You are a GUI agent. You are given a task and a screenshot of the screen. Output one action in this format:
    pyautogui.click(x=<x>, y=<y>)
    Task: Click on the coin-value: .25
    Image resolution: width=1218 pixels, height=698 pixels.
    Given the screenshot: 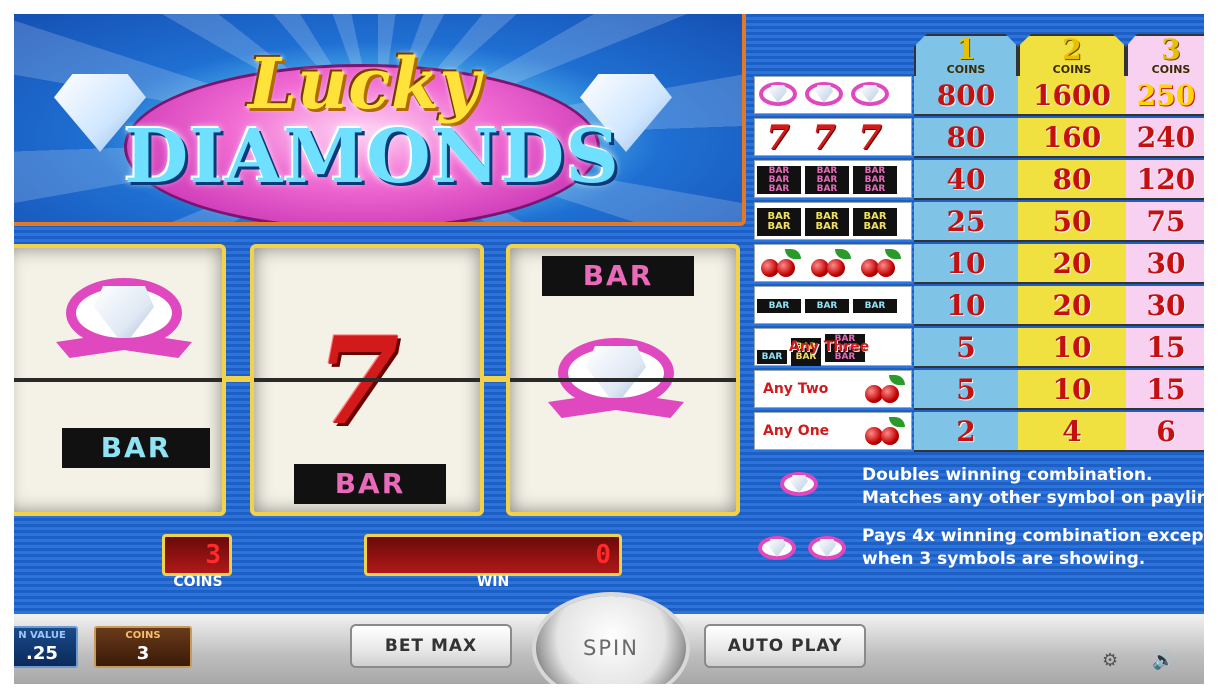 What is the action you would take?
    pyautogui.click(x=42, y=653)
    